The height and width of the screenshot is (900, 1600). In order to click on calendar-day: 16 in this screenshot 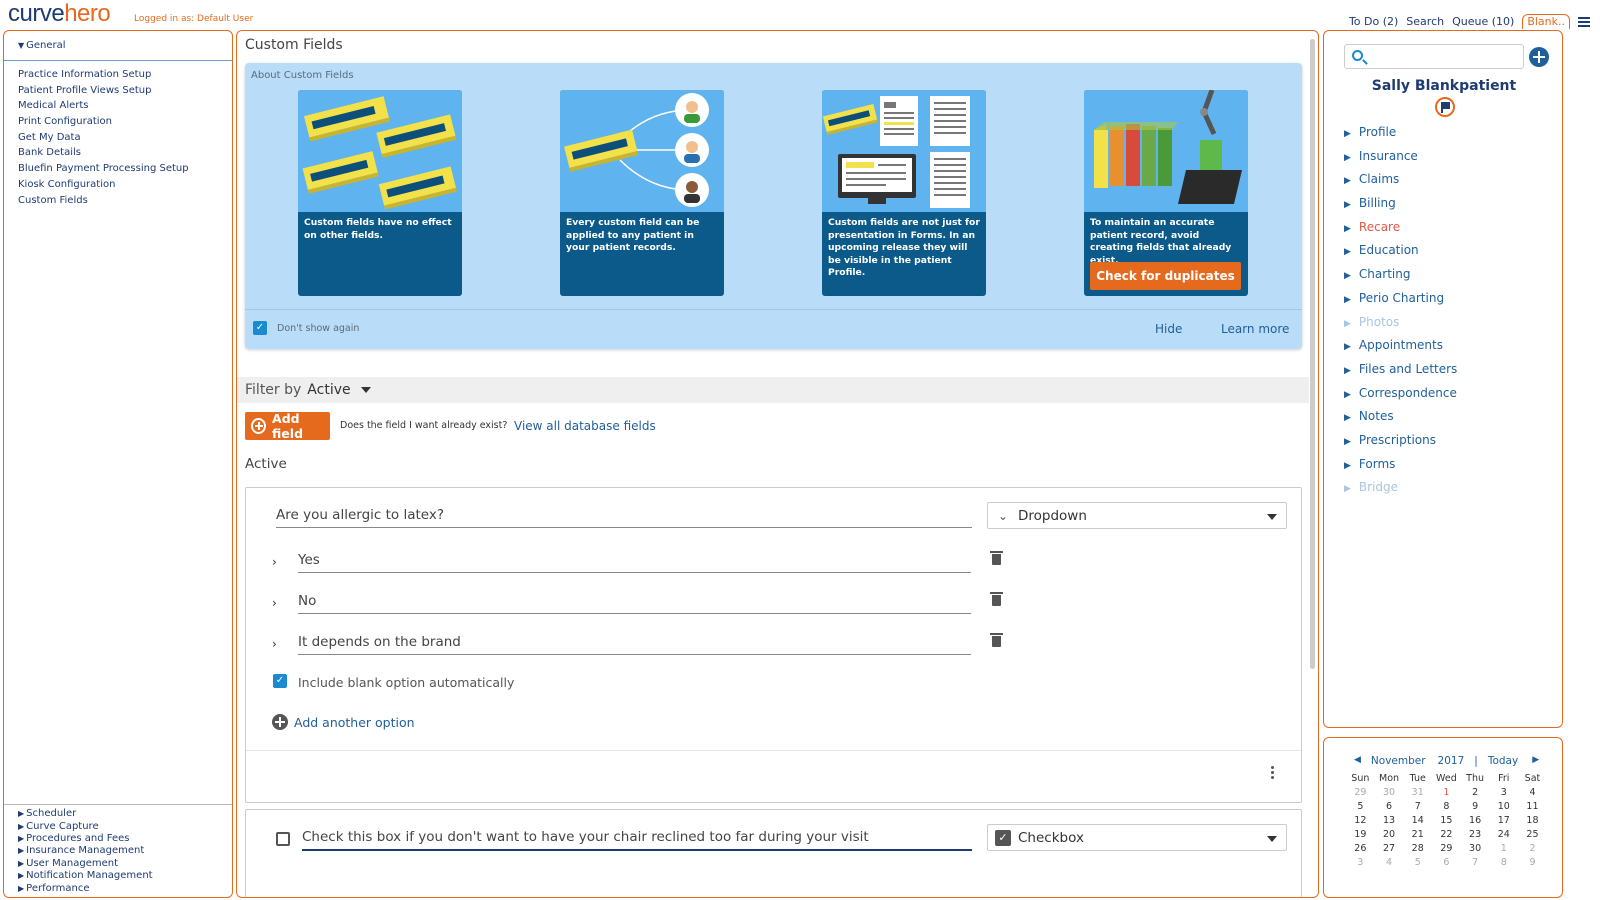, I will do `click(1475, 822)`.